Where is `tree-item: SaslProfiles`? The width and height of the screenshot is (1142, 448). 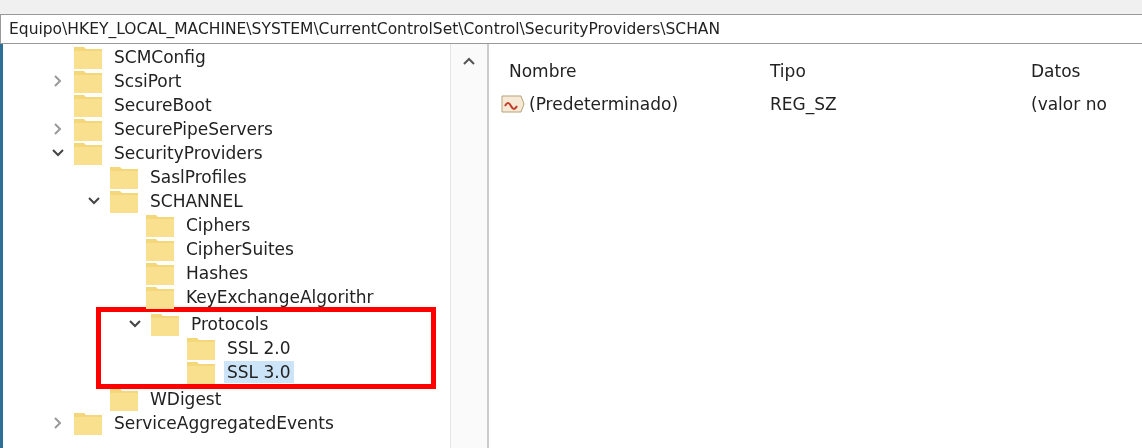
tree-item: SaslProfiles is located at coordinates (198, 177).